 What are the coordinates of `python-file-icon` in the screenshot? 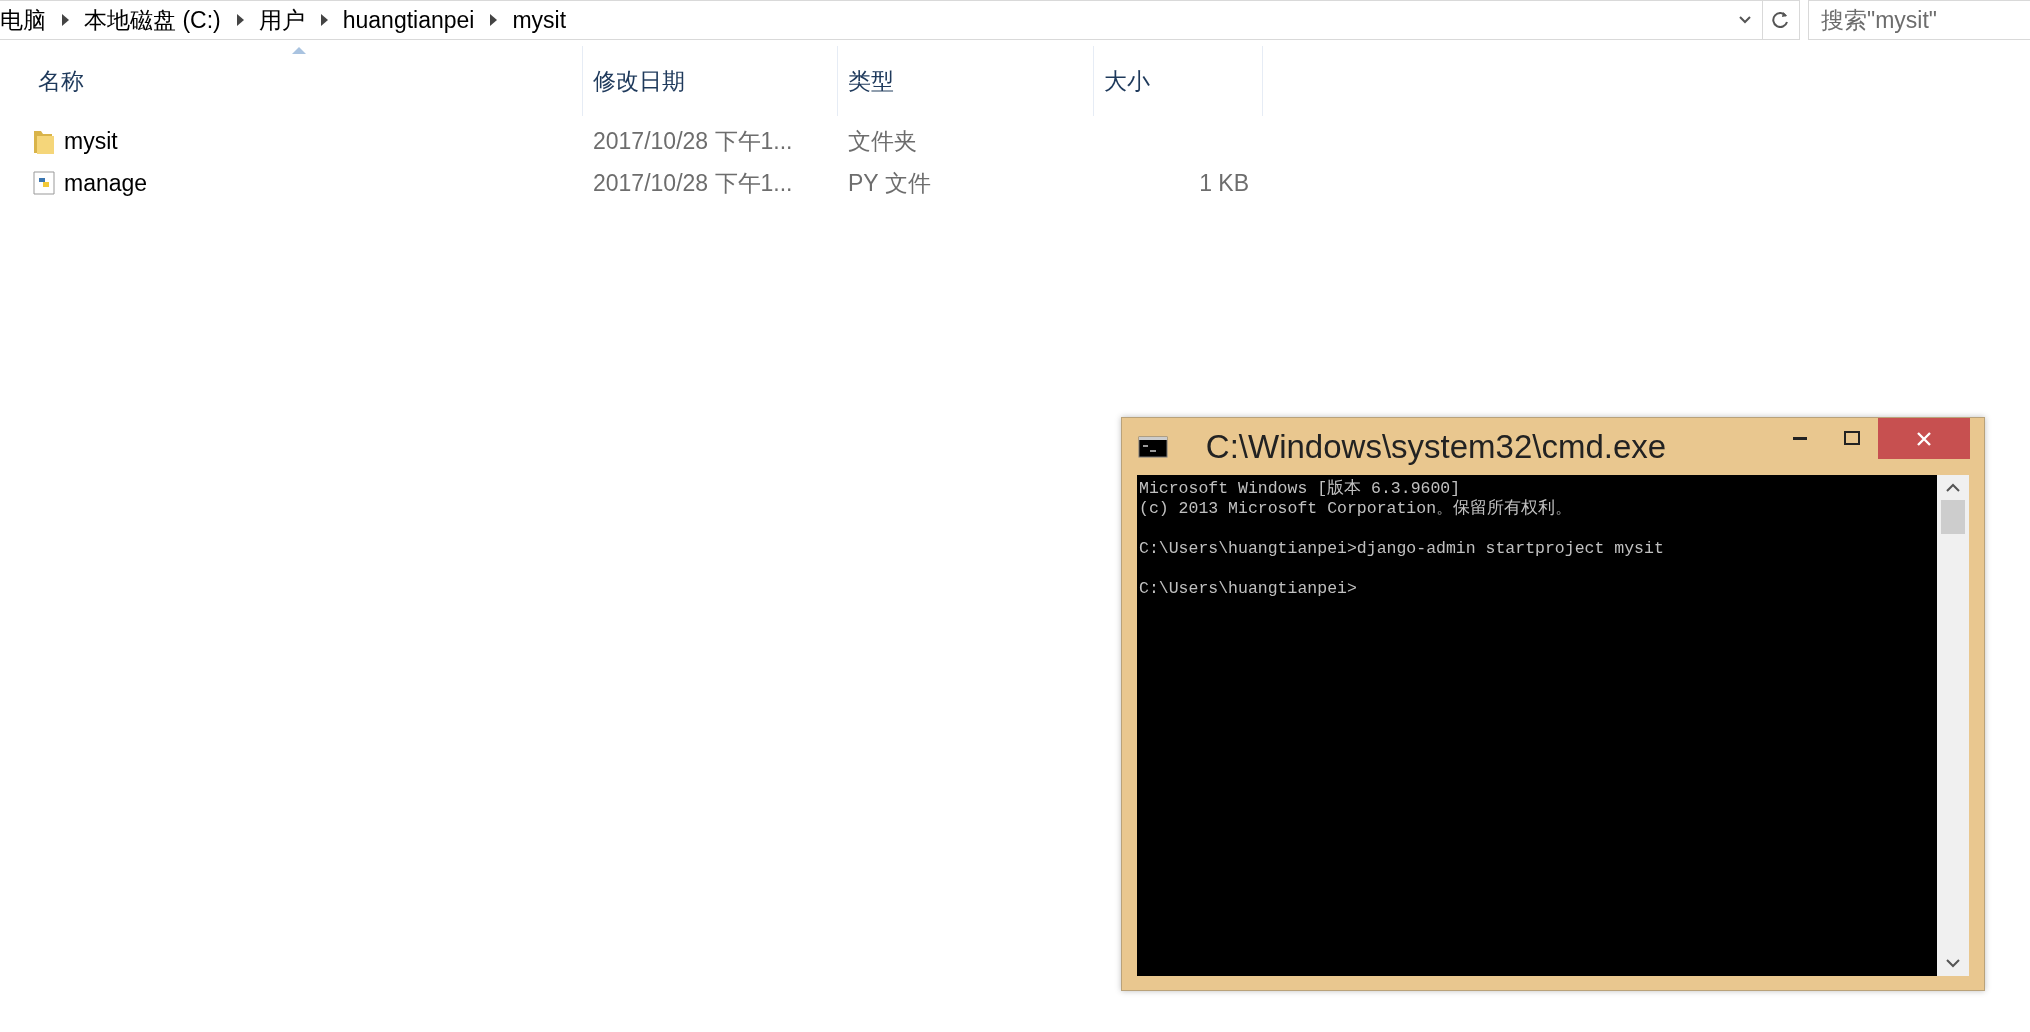 It's located at (44, 183).